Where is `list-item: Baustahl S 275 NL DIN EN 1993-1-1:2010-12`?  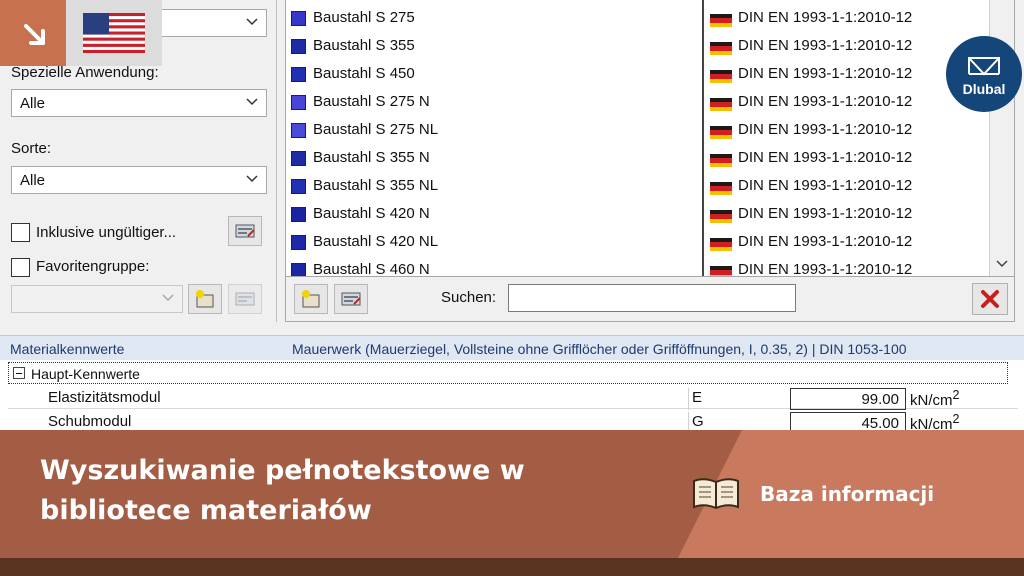
list-item: Baustahl S 275 NL DIN EN 1993-1-1:2010-12 is located at coordinates (636, 131).